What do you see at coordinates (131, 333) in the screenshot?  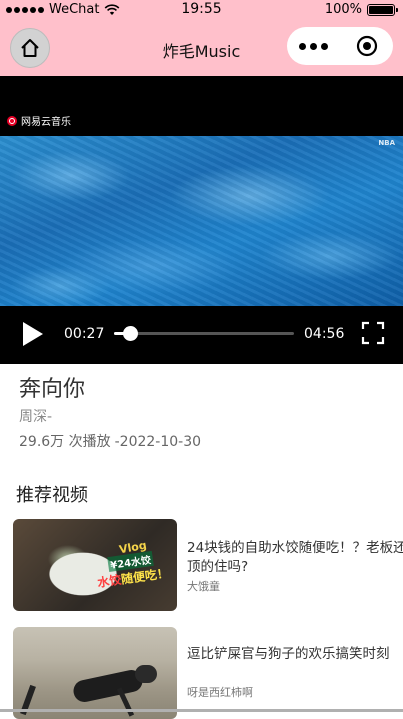 I see `progress-thumb` at bounding box center [131, 333].